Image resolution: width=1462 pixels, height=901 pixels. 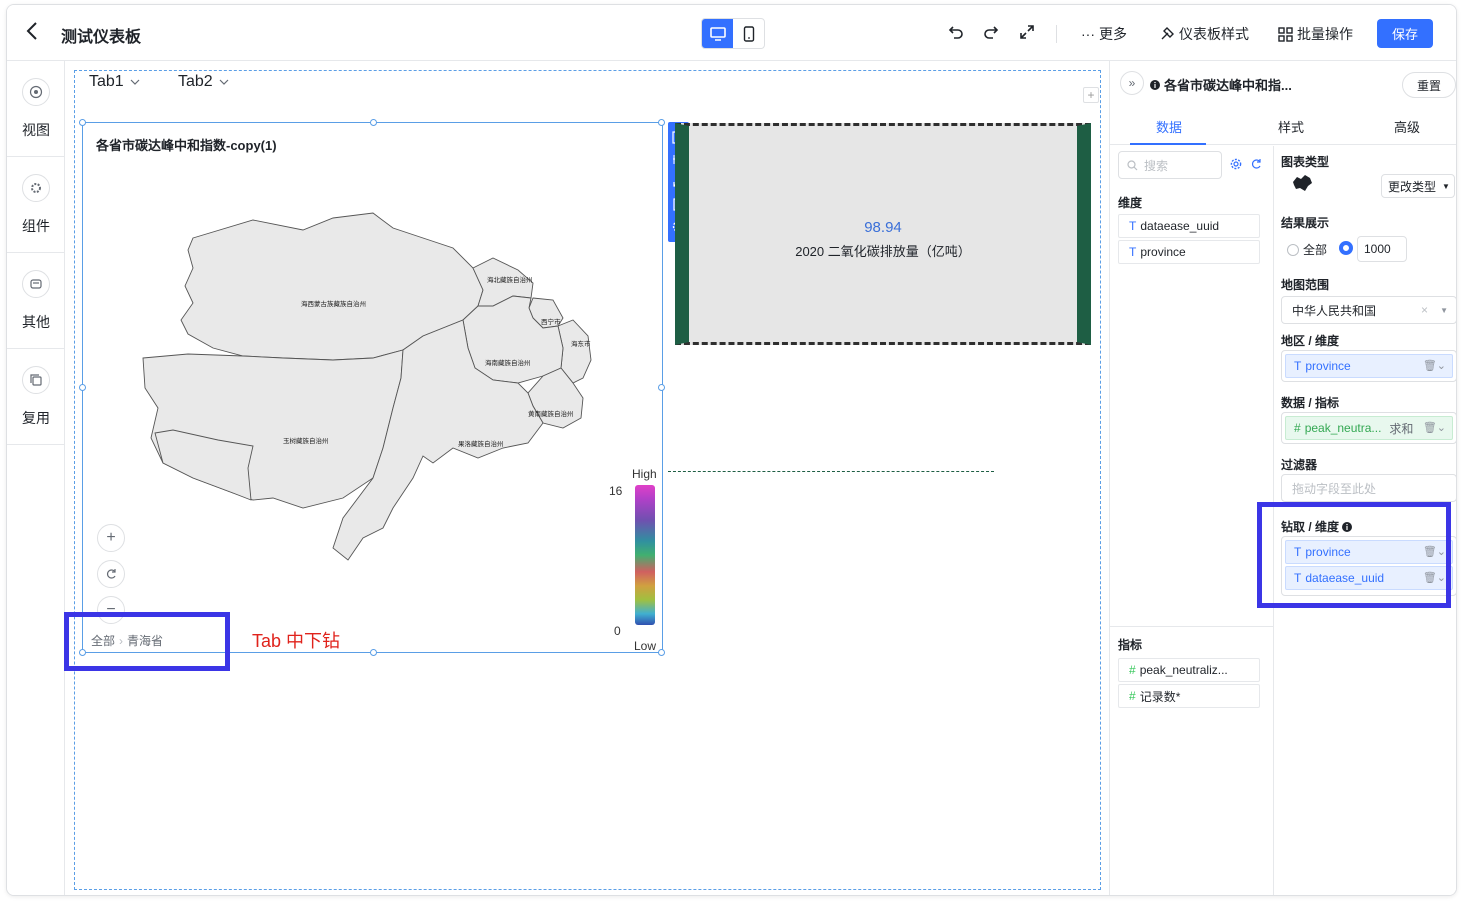 I want to click on field-search-input: 搜索, so click(x=1170, y=165).